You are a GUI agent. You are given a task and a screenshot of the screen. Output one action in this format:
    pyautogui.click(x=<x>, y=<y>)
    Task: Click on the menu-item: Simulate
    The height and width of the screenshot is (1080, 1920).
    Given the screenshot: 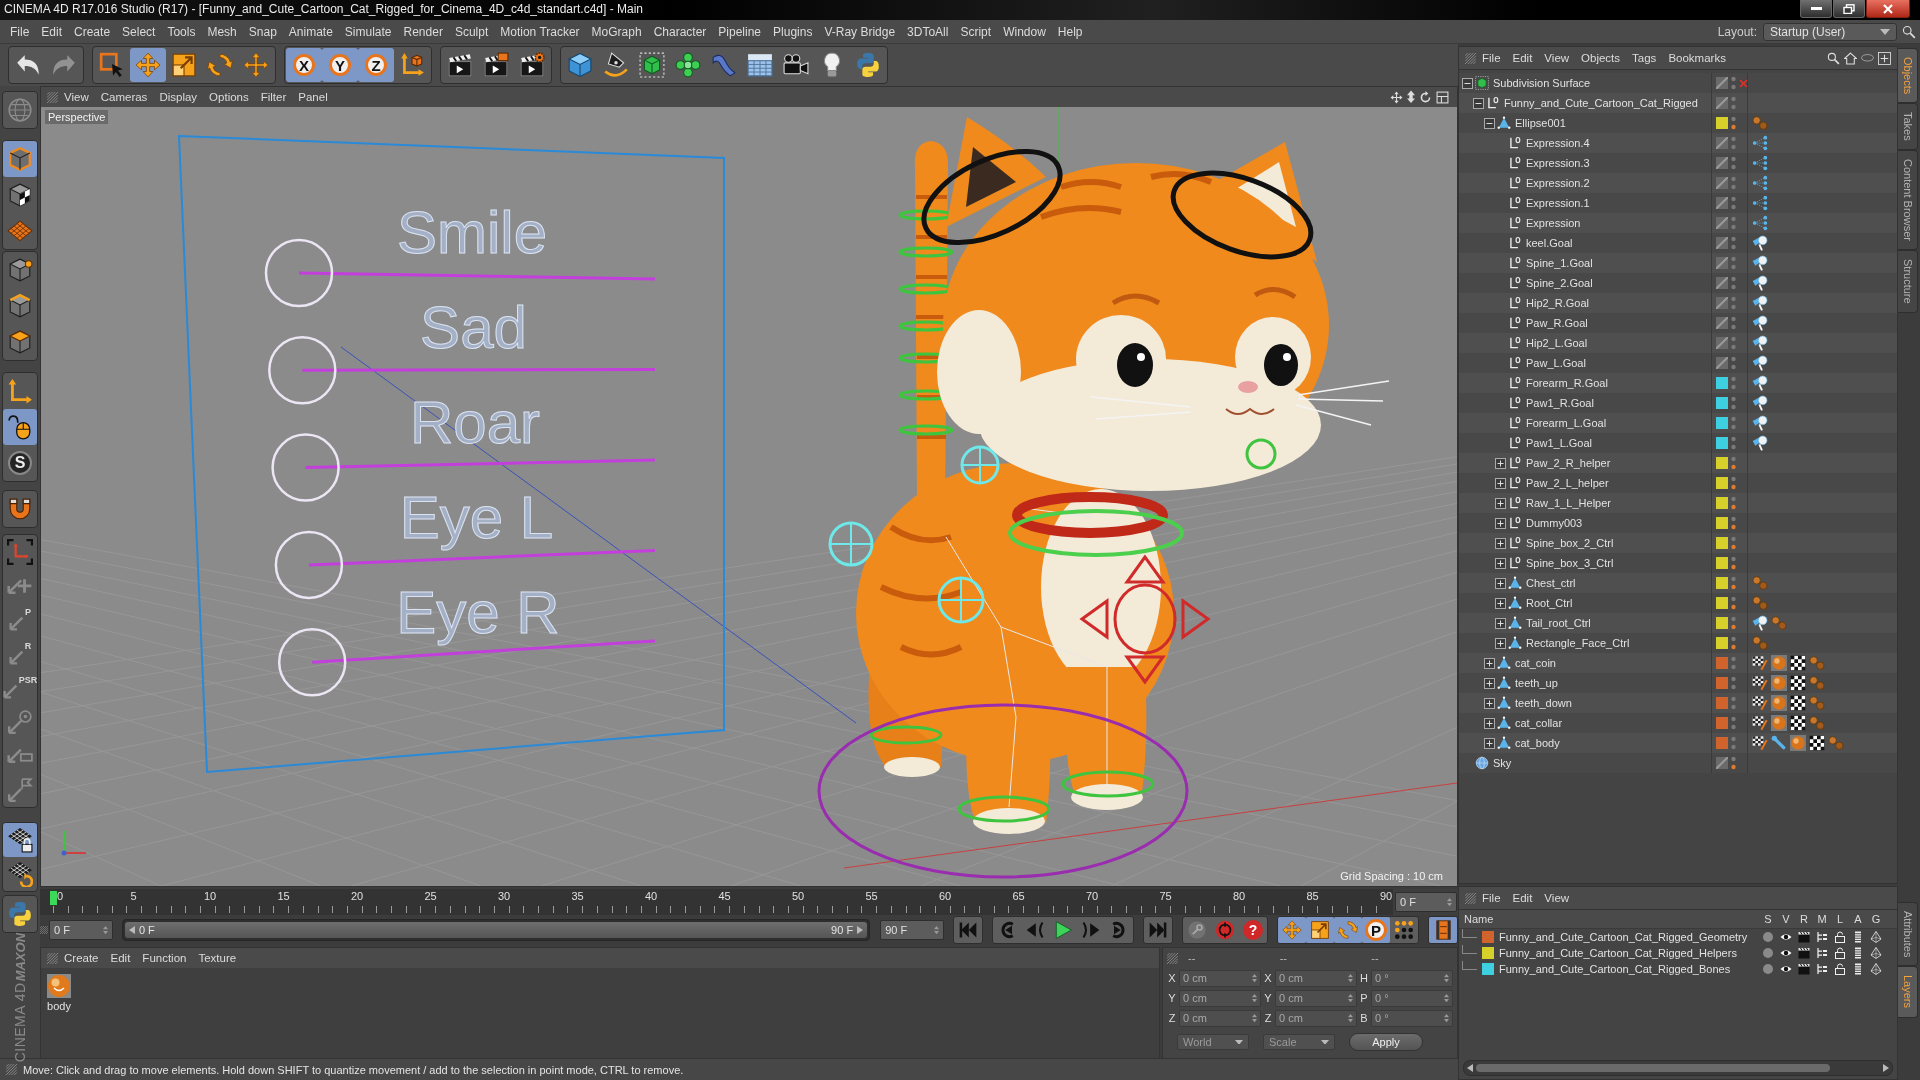 What is the action you would take?
    pyautogui.click(x=368, y=31)
    